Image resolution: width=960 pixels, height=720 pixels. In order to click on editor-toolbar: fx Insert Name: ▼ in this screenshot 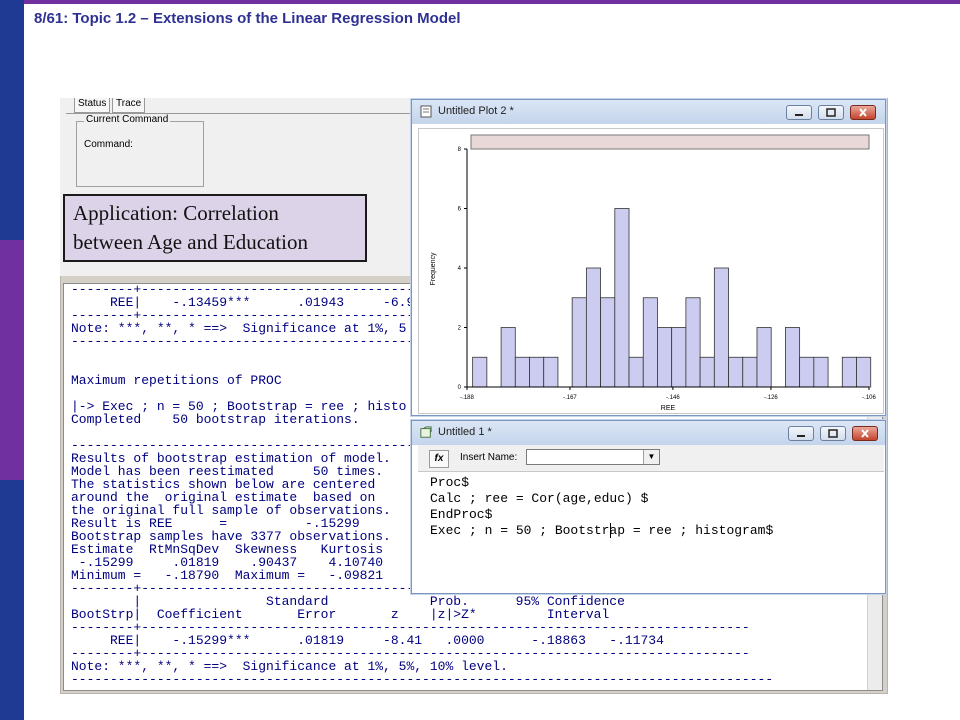, I will do `click(651, 458)`.